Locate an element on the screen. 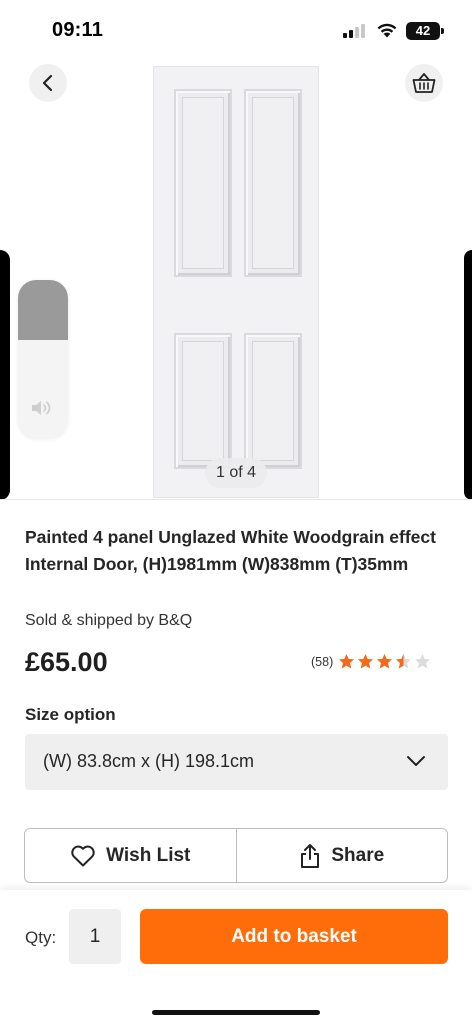 The image size is (472, 1024). size-selected-value: (W) 83.8cm x (H) 198.1cm is located at coordinates (149, 761).